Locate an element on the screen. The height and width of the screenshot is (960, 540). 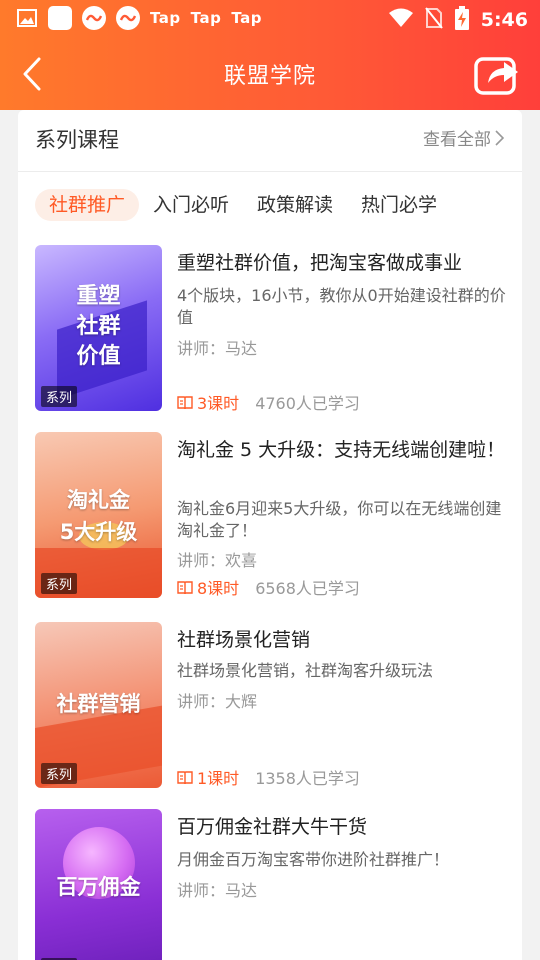
learner-count: 1358人已学习 is located at coordinates (307, 778).